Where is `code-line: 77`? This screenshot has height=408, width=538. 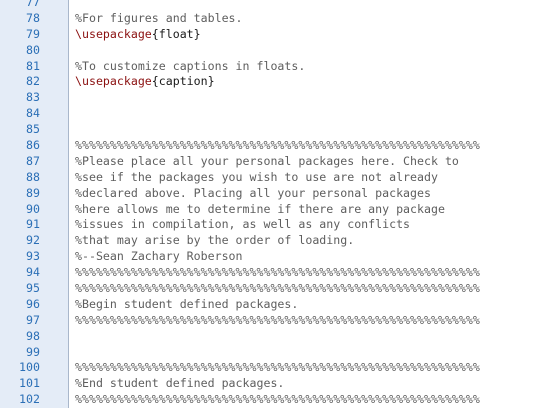
code-line: 77 is located at coordinates (269, 5).